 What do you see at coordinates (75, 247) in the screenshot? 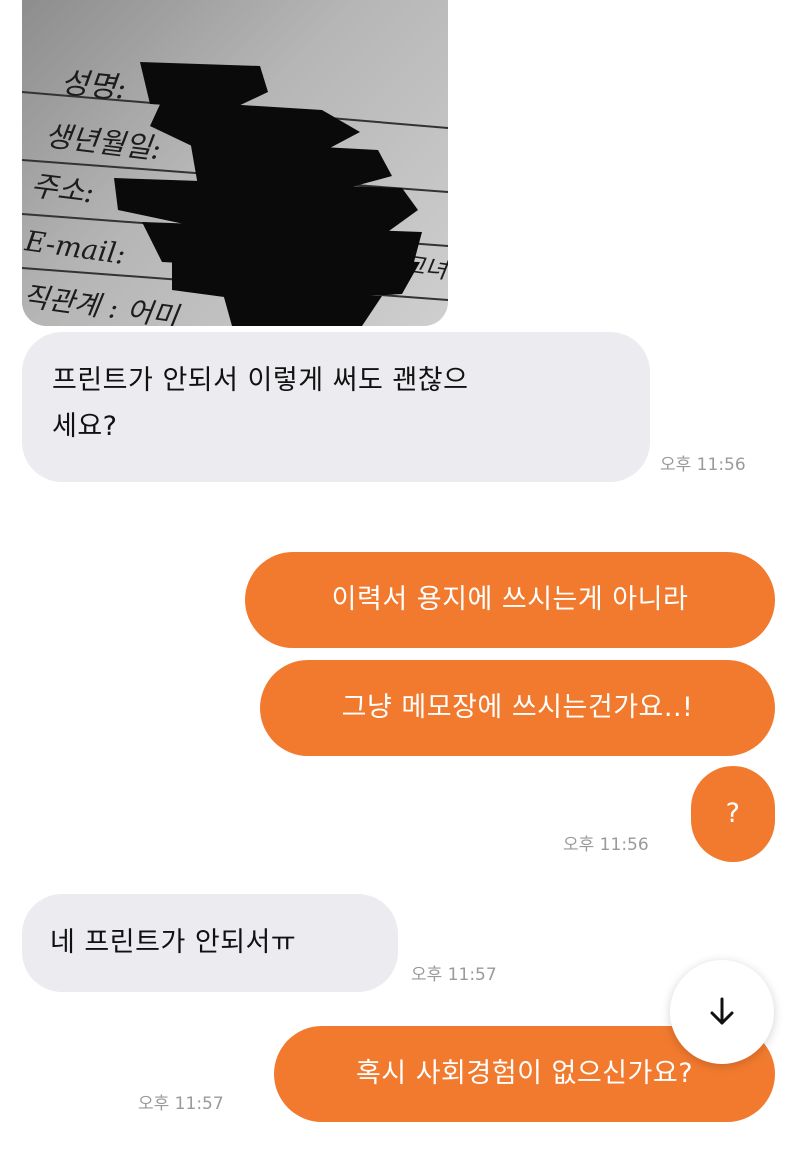
I see `handwritten-email-label: E-mail:` at bounding box center [75, 247].